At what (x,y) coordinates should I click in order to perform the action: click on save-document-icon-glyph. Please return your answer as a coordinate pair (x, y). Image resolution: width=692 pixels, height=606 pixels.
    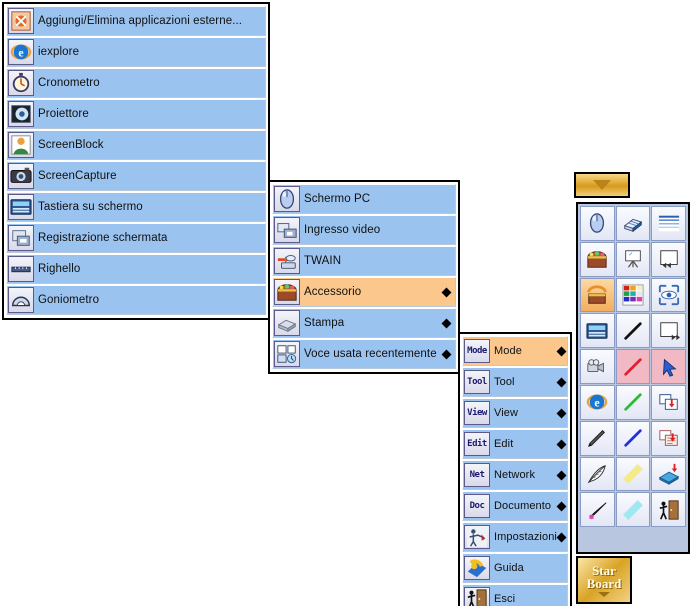
    Looking at the image, I should click on (669, 438).